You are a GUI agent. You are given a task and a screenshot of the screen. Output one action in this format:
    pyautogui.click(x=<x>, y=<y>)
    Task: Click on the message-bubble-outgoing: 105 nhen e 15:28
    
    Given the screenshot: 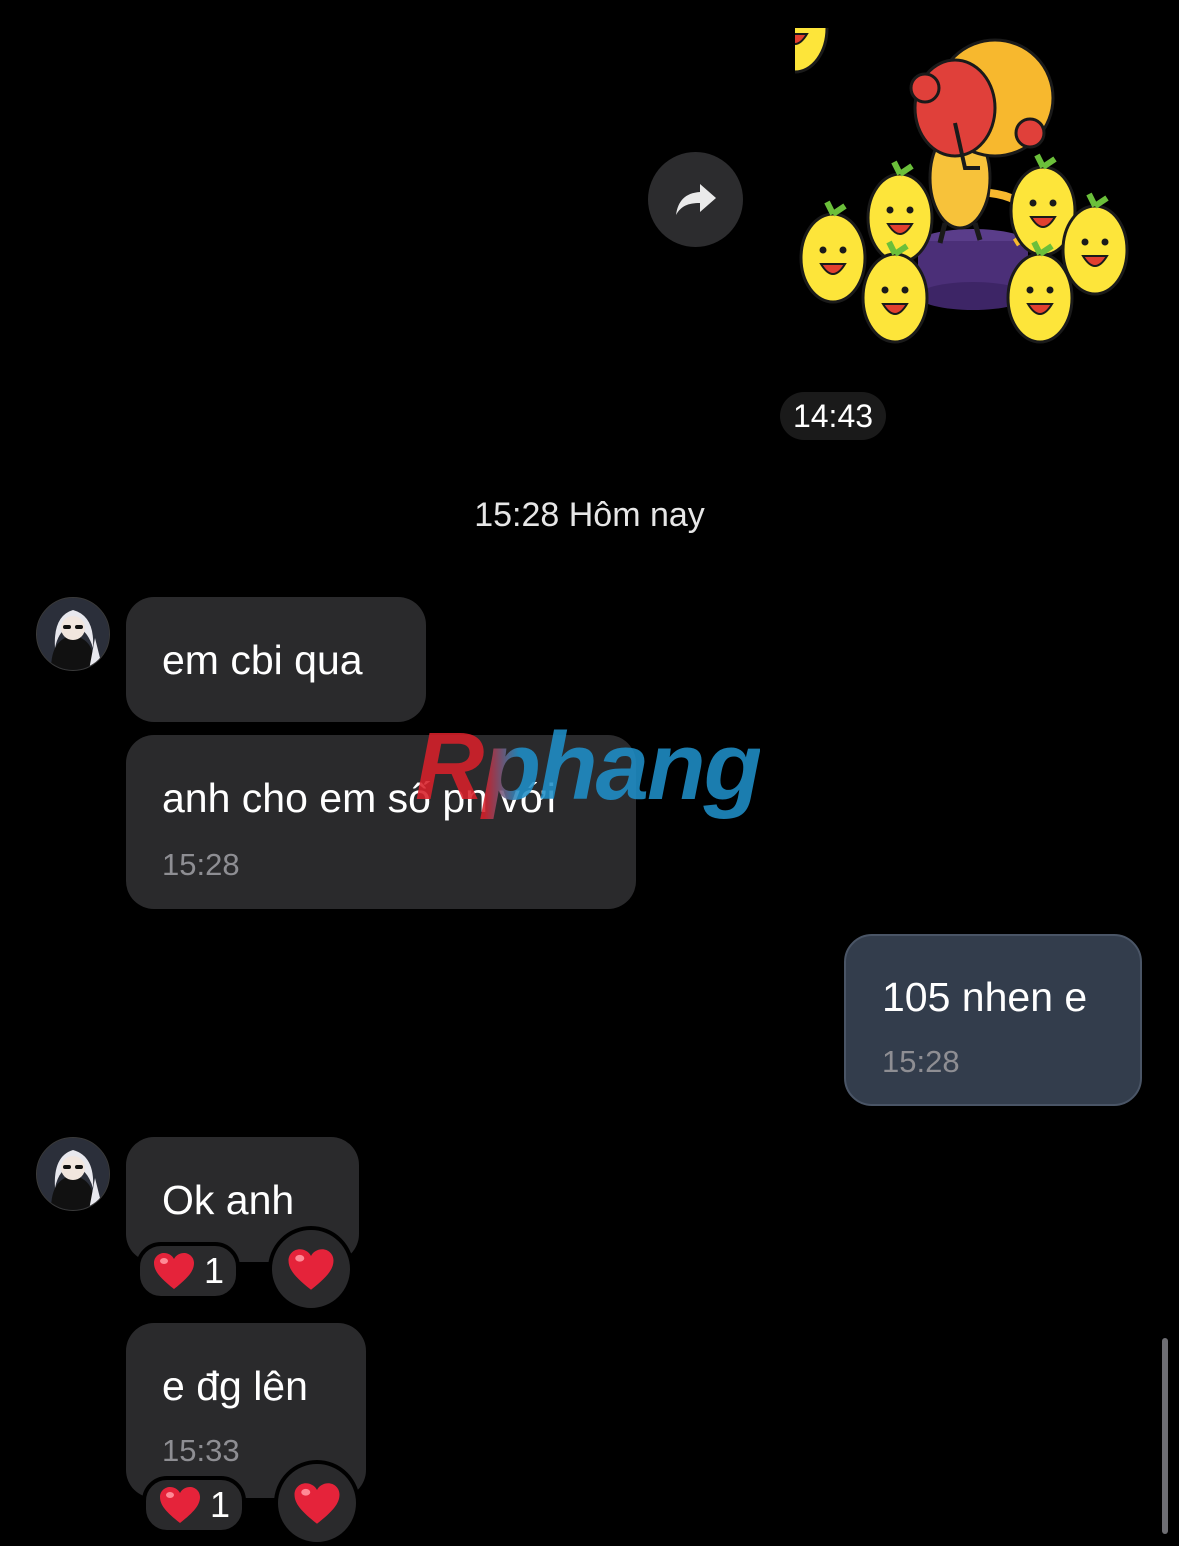 What is the action you would take?
    pyautogui.click(x=993, y=1020)
    